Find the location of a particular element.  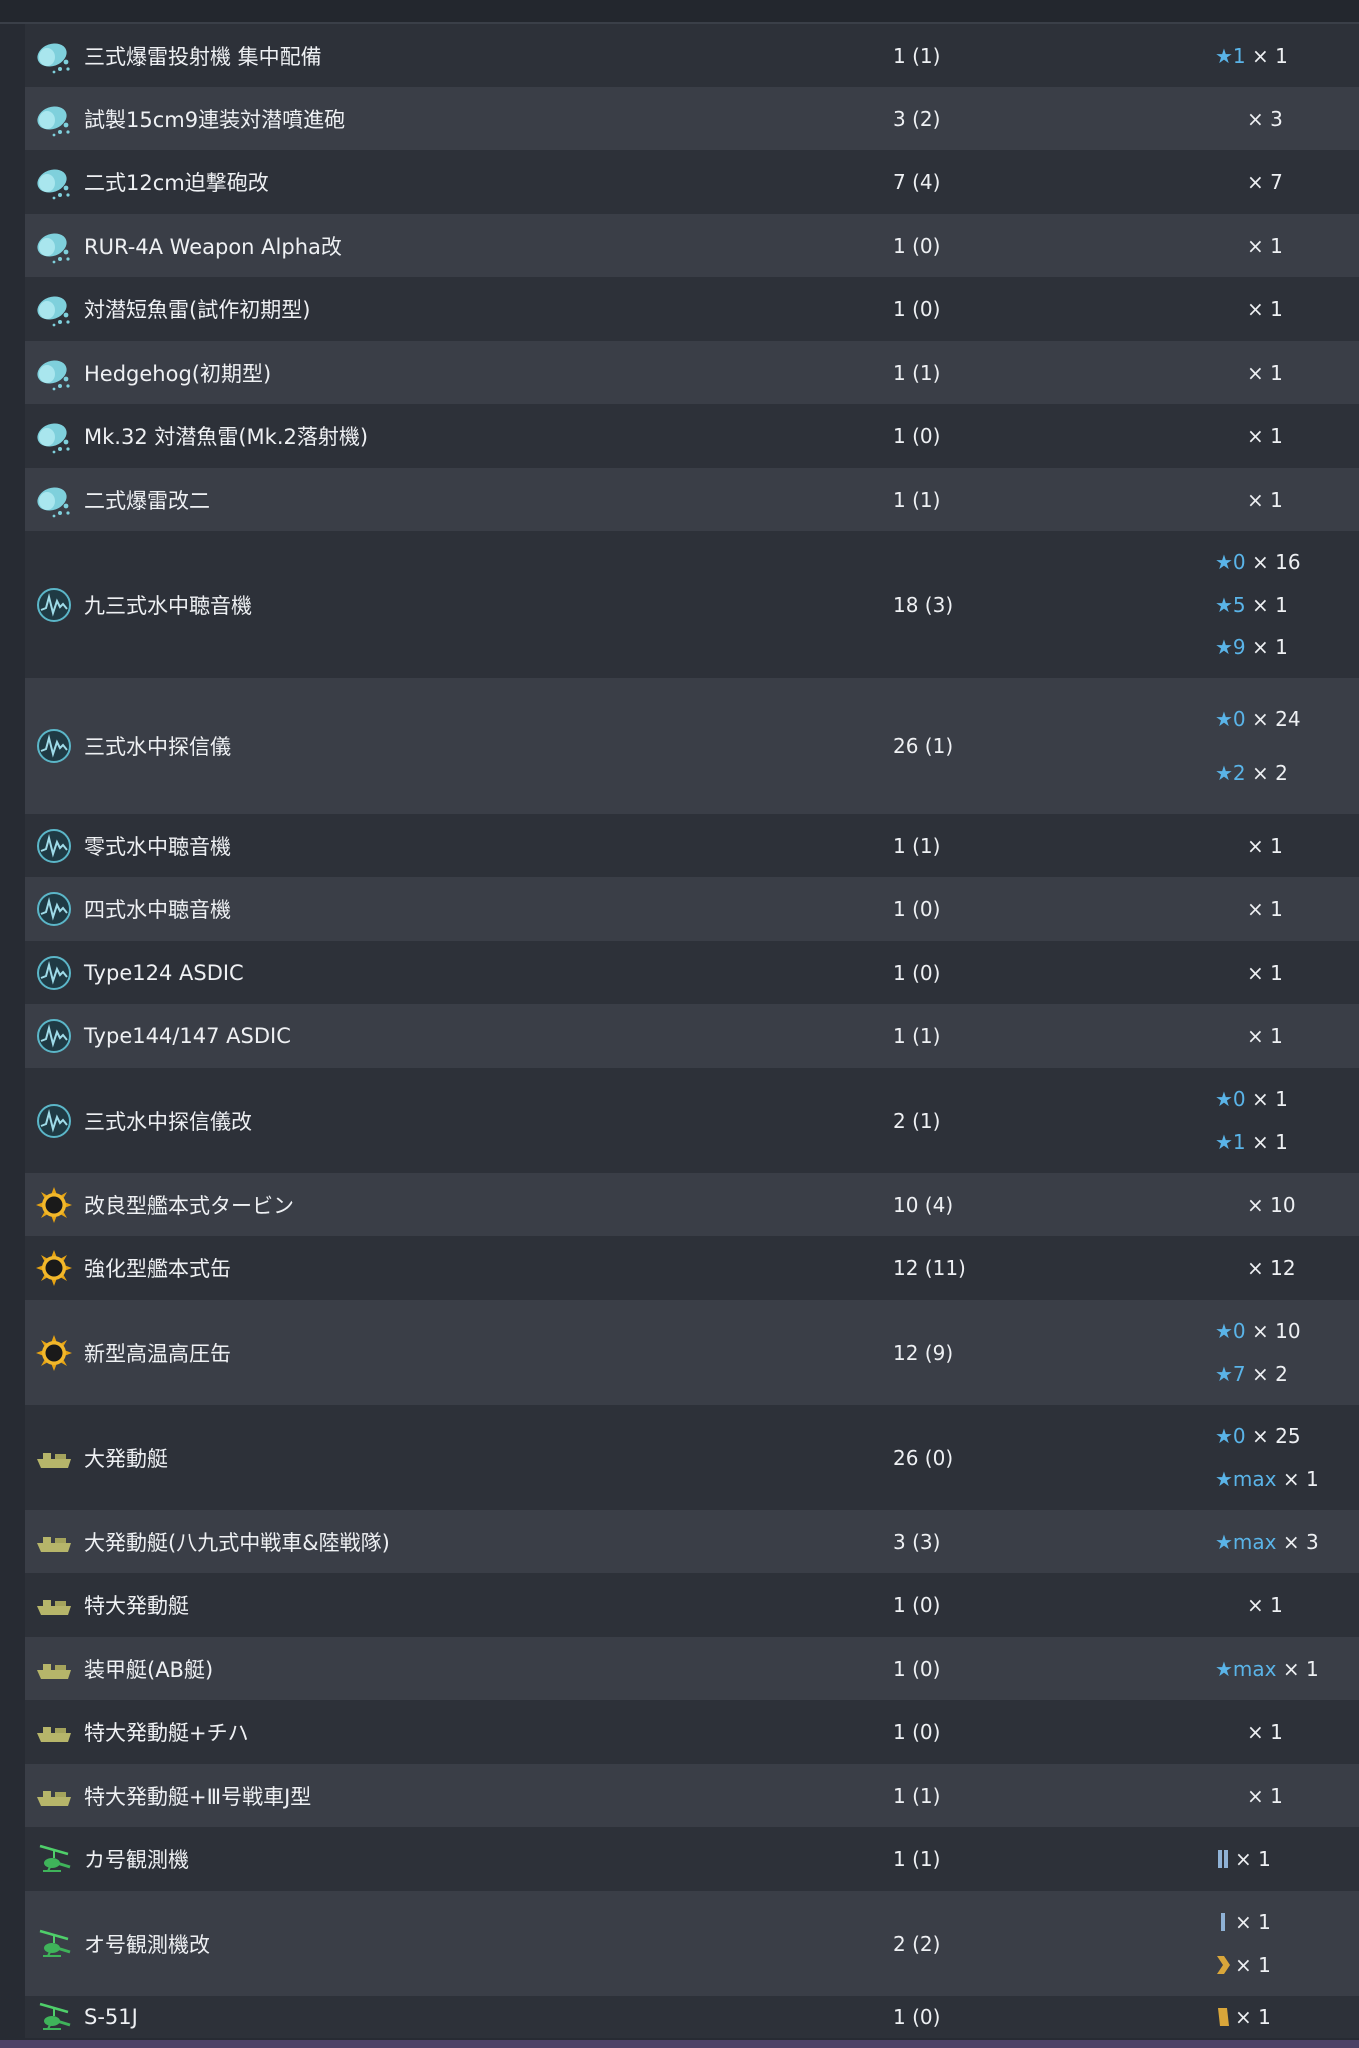

equipment-row: 装甲艇(AB艇) 1 (0) ★max × 1 is located at coordinates (692, 1668).